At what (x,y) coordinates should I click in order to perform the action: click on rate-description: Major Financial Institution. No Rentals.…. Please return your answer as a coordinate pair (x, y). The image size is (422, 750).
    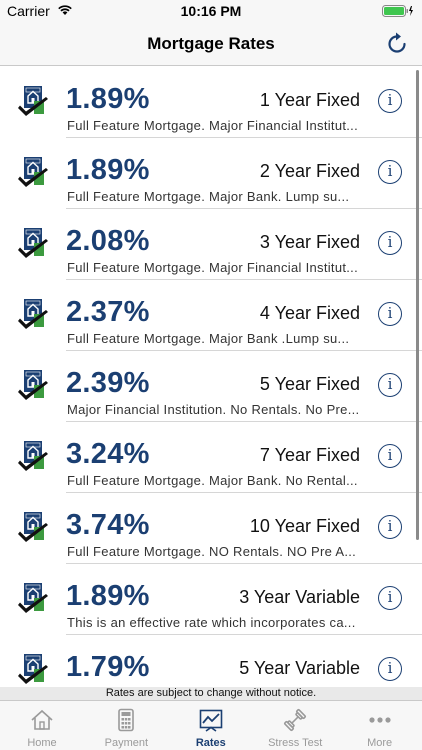
    Looking at the image, I should click on (213, 409).